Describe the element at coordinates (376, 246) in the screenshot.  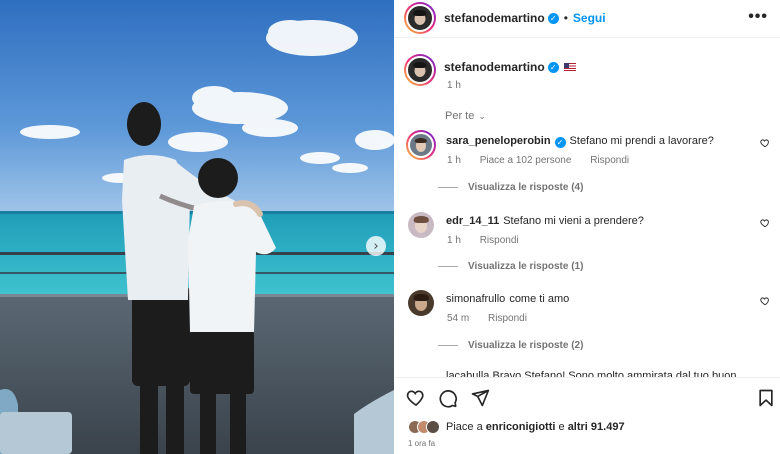
I see `next-photo-button: ›` at that location.